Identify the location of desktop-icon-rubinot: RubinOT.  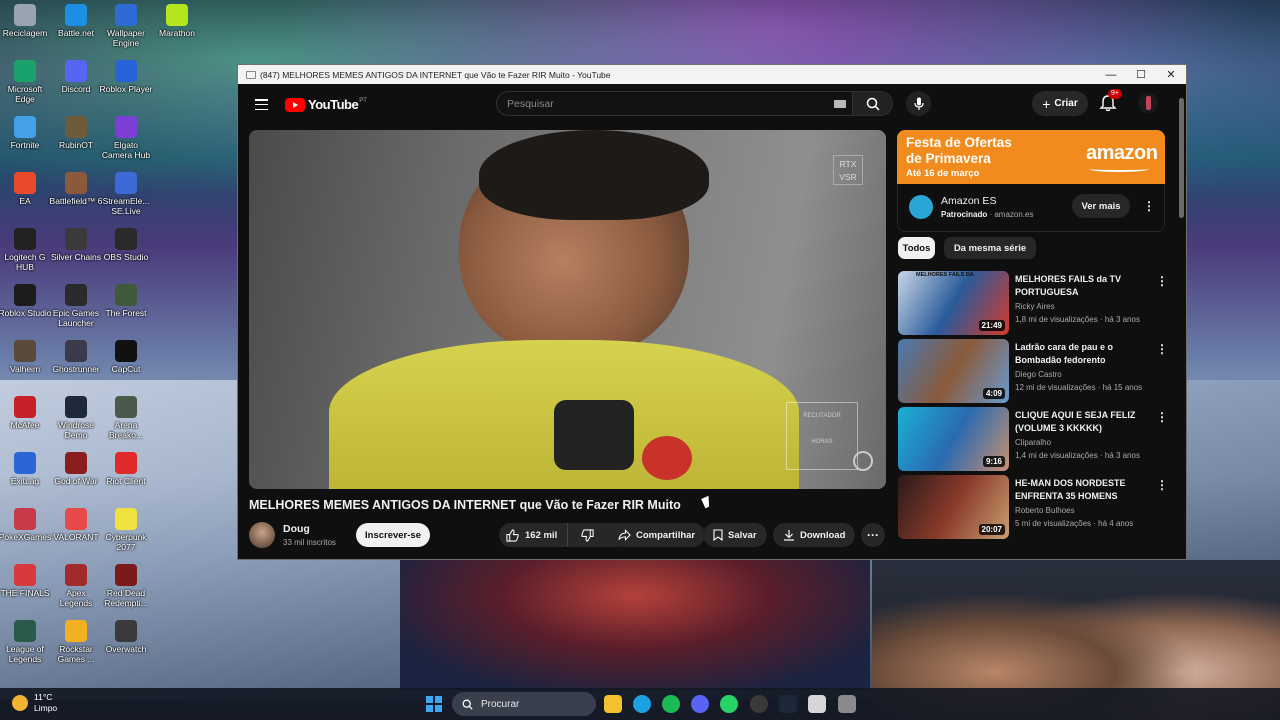
(76, 133).